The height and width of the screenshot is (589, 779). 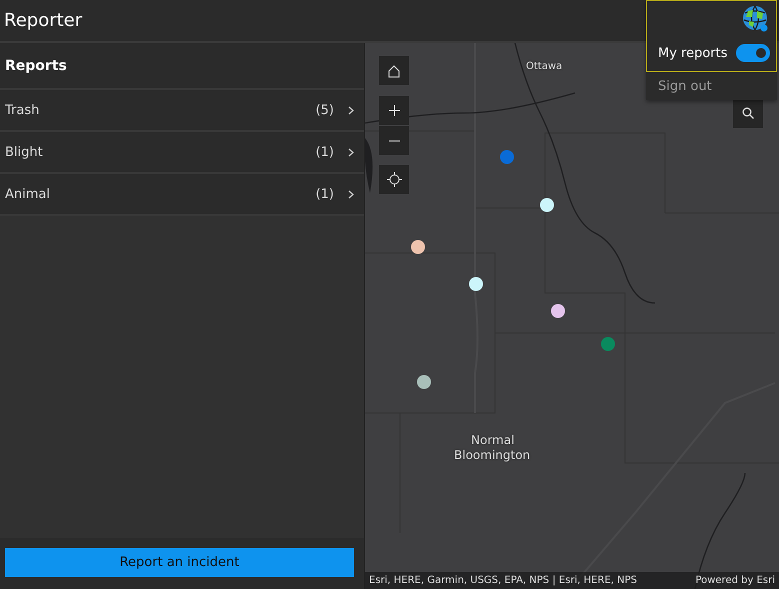 I want to click on app-title: Reporter, so click(x=43, y=20).